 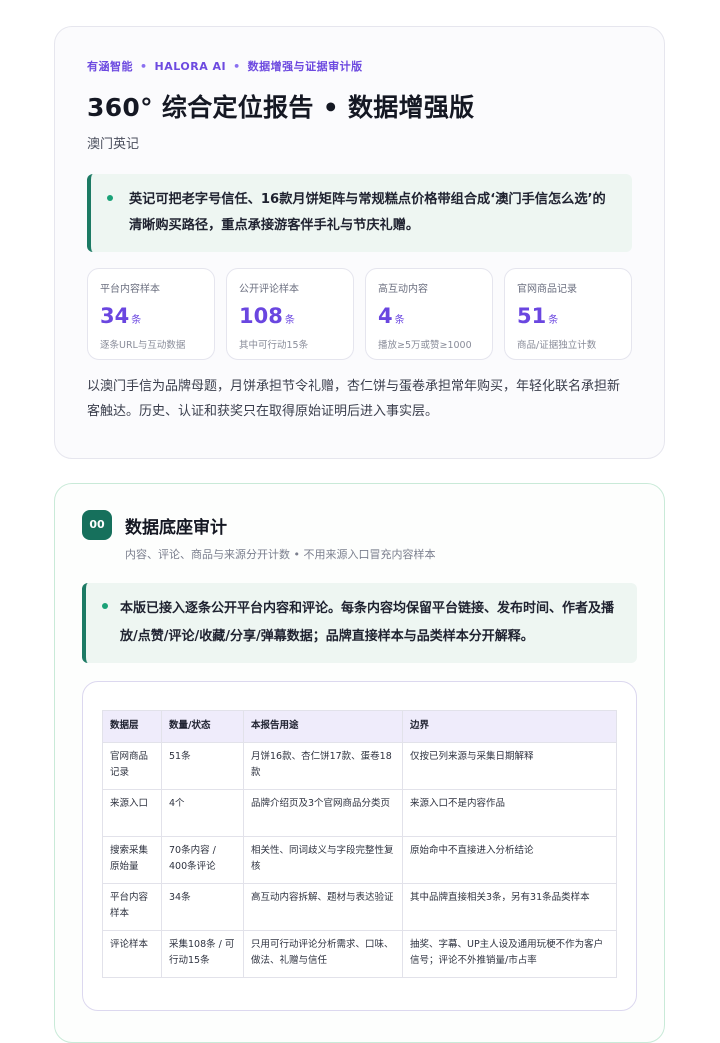 What do you see at coordinates (385, 316) in the screenshot?
I see `stat-value: 4` at bounding box center [385, 316].